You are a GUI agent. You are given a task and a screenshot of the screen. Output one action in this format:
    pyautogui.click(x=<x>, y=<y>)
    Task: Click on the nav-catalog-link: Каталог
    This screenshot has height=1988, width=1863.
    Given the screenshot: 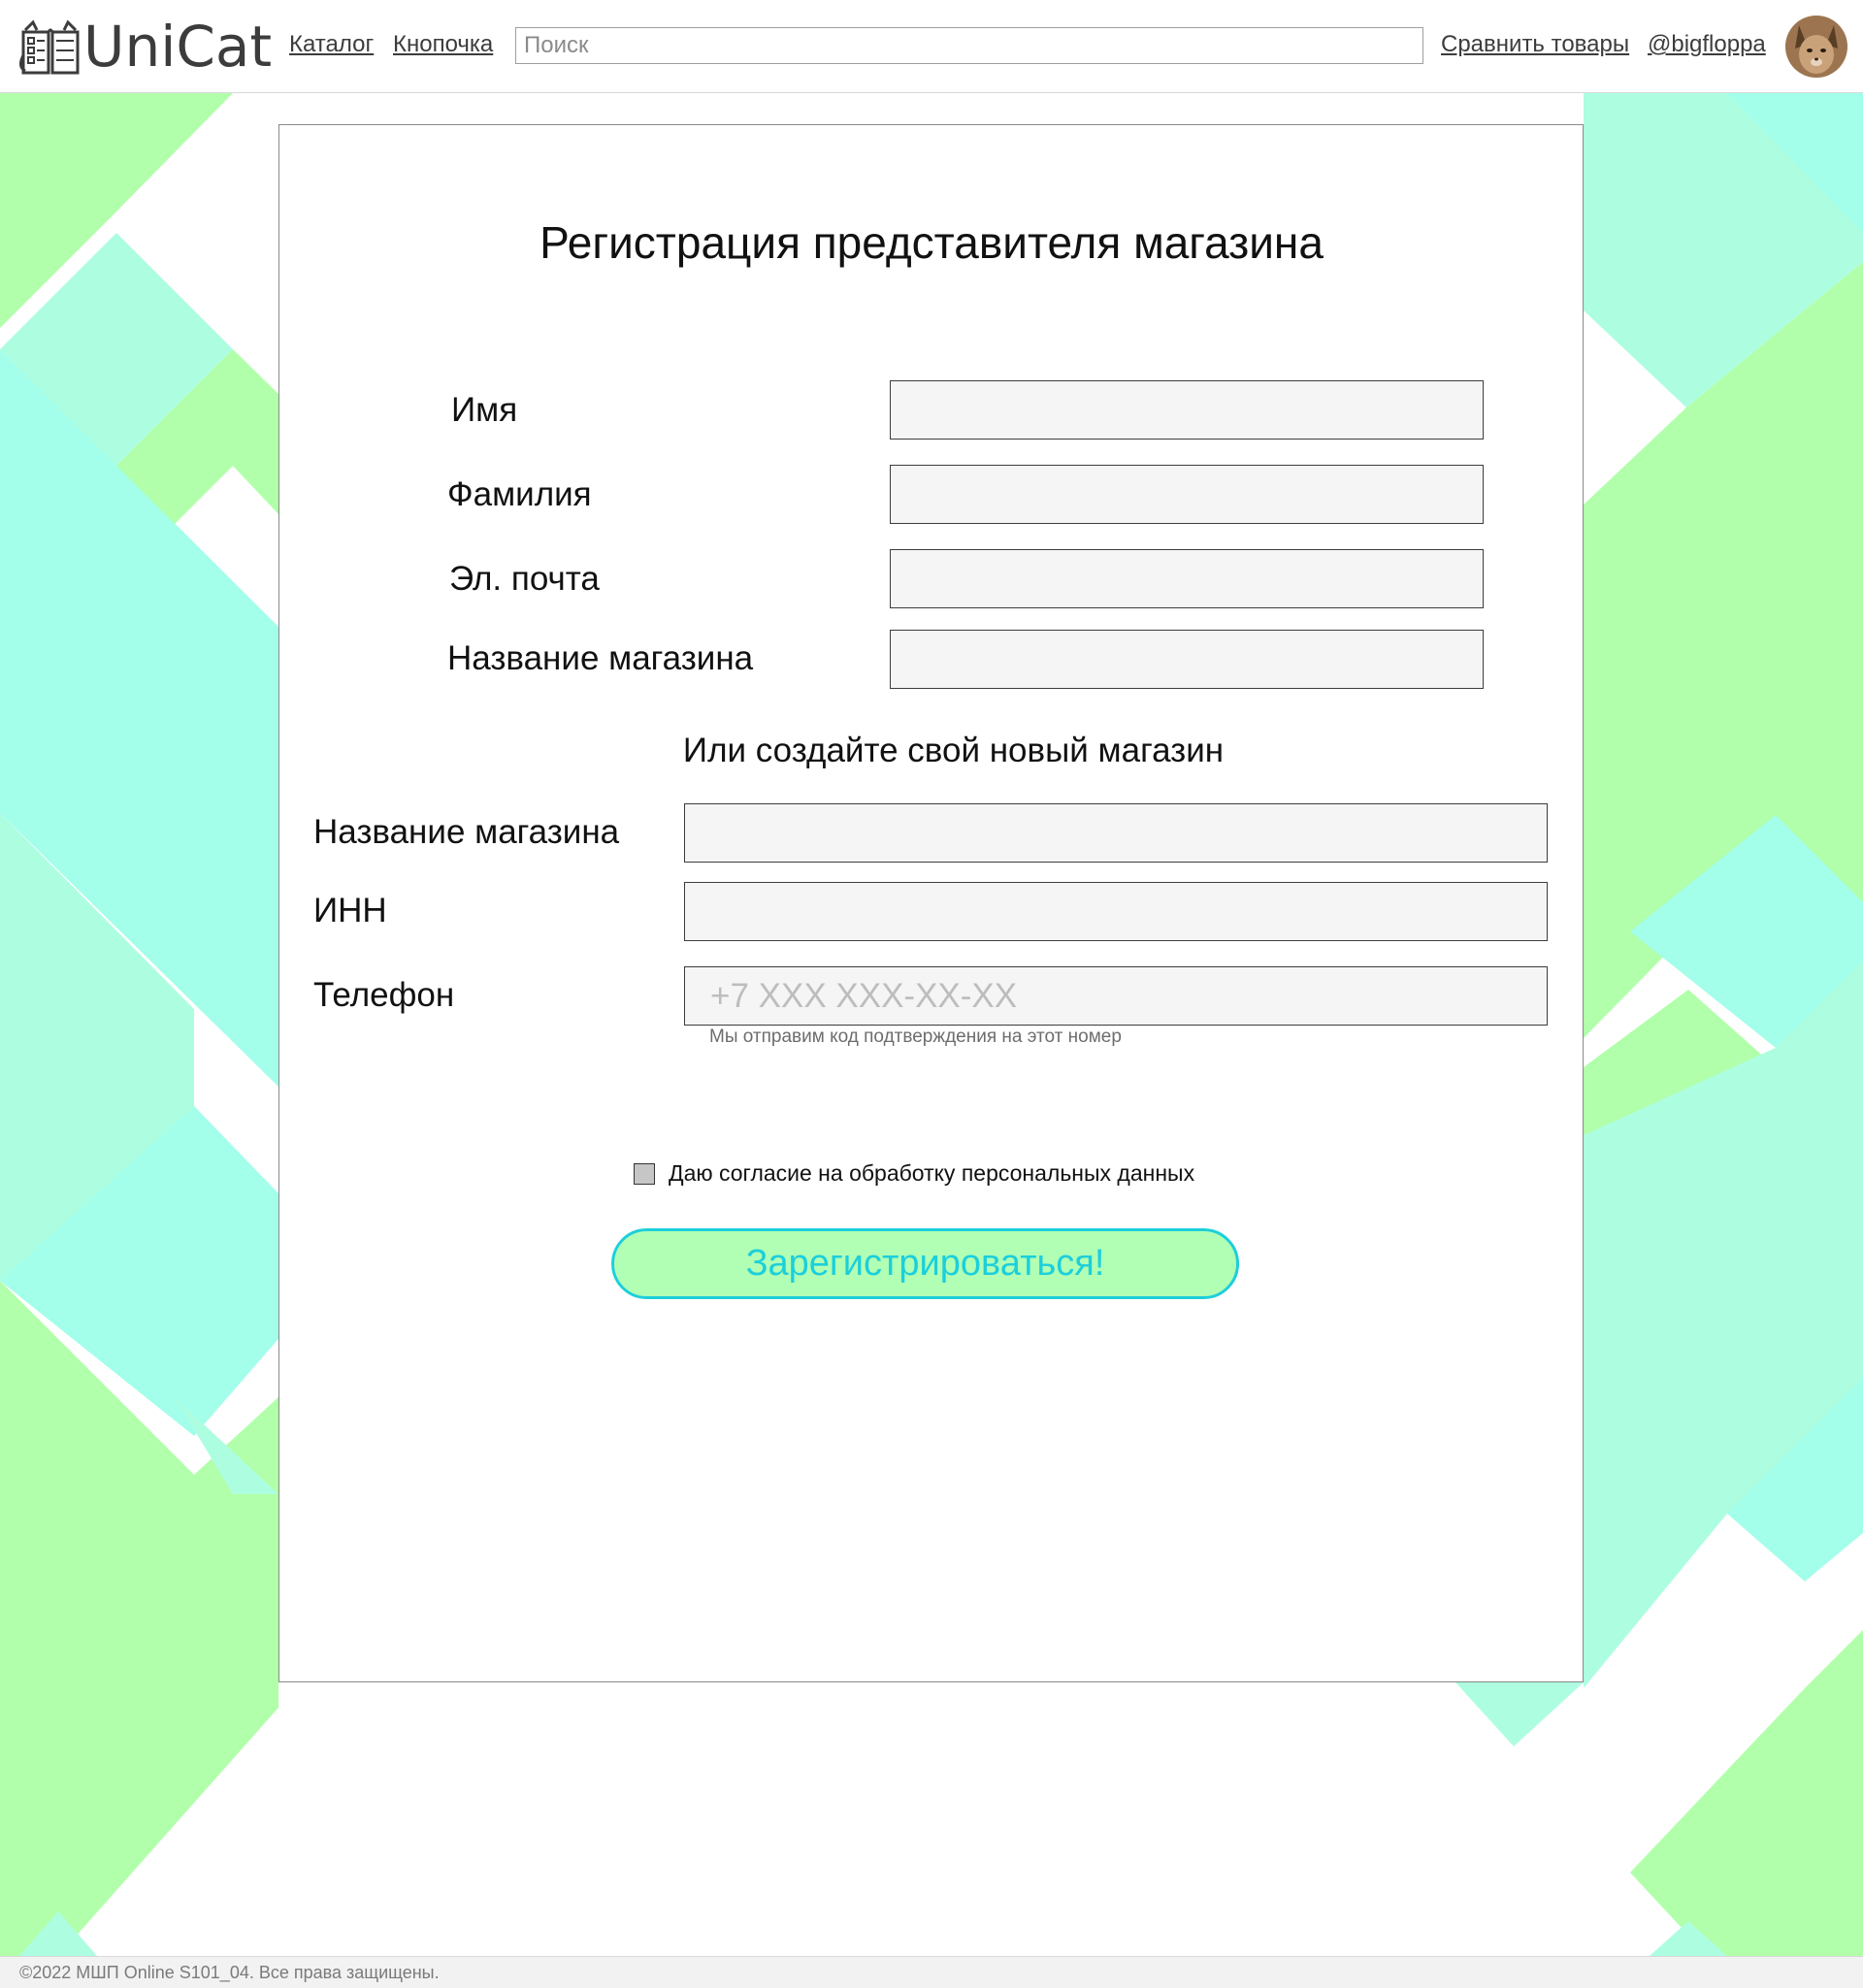 What is the action you would take?
    pyautogui.click(x=331, y=45)
    